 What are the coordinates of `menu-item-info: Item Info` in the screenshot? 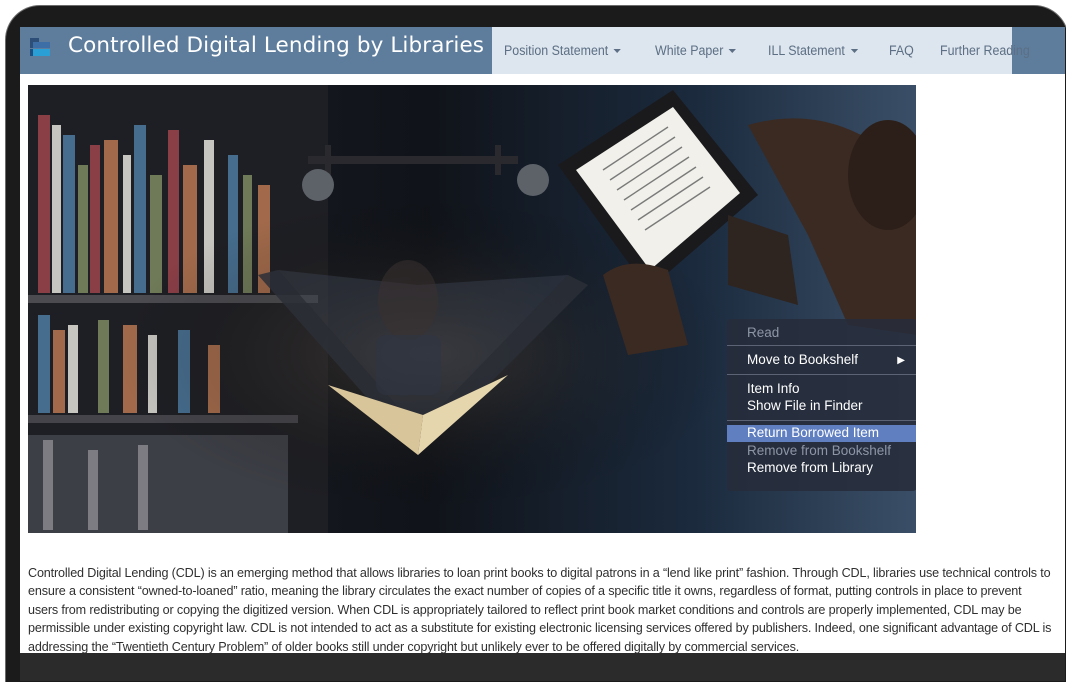 It's located at (773, 388).